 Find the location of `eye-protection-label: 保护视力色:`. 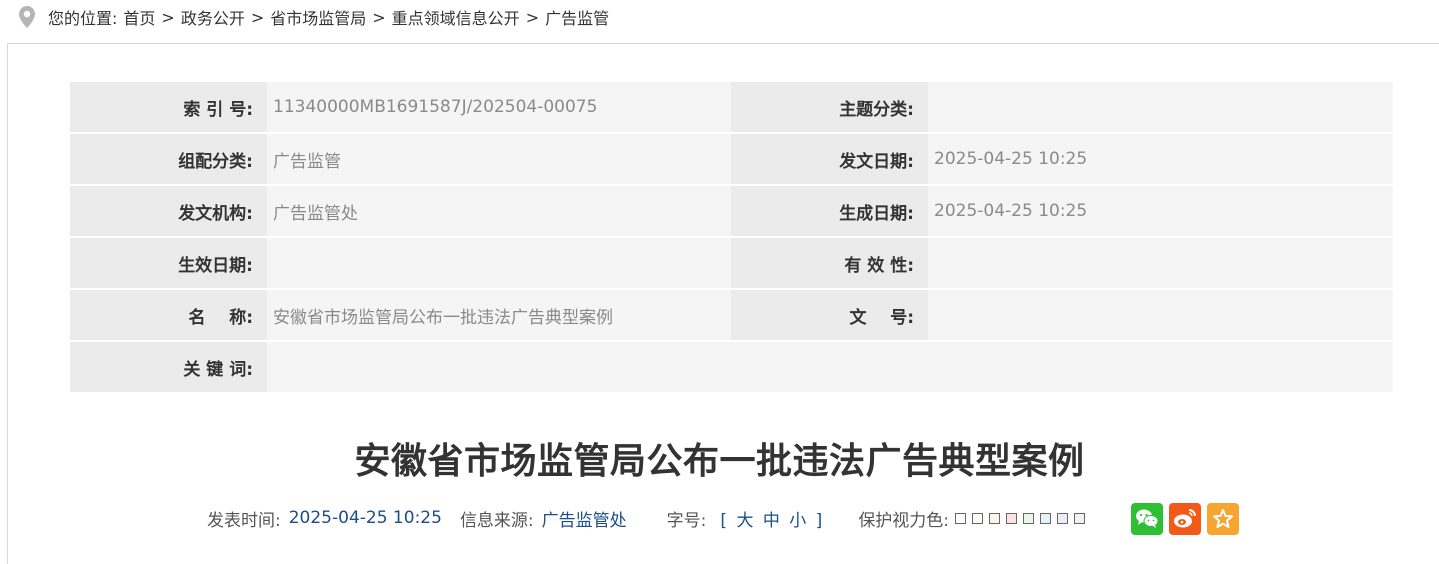

eye-protection-label: 保护视力色: is located at coordinates (904, 520).